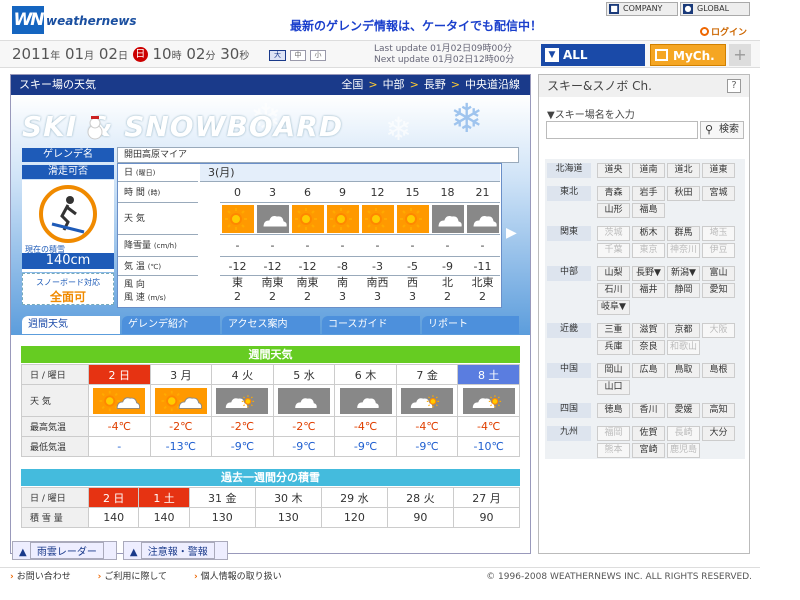  I want to click on prefecture-link: 東京, so click(648, 250).